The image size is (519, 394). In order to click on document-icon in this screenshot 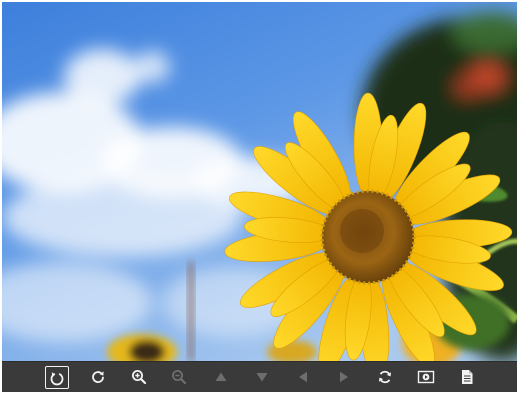, I will do `click(467, 377)`.